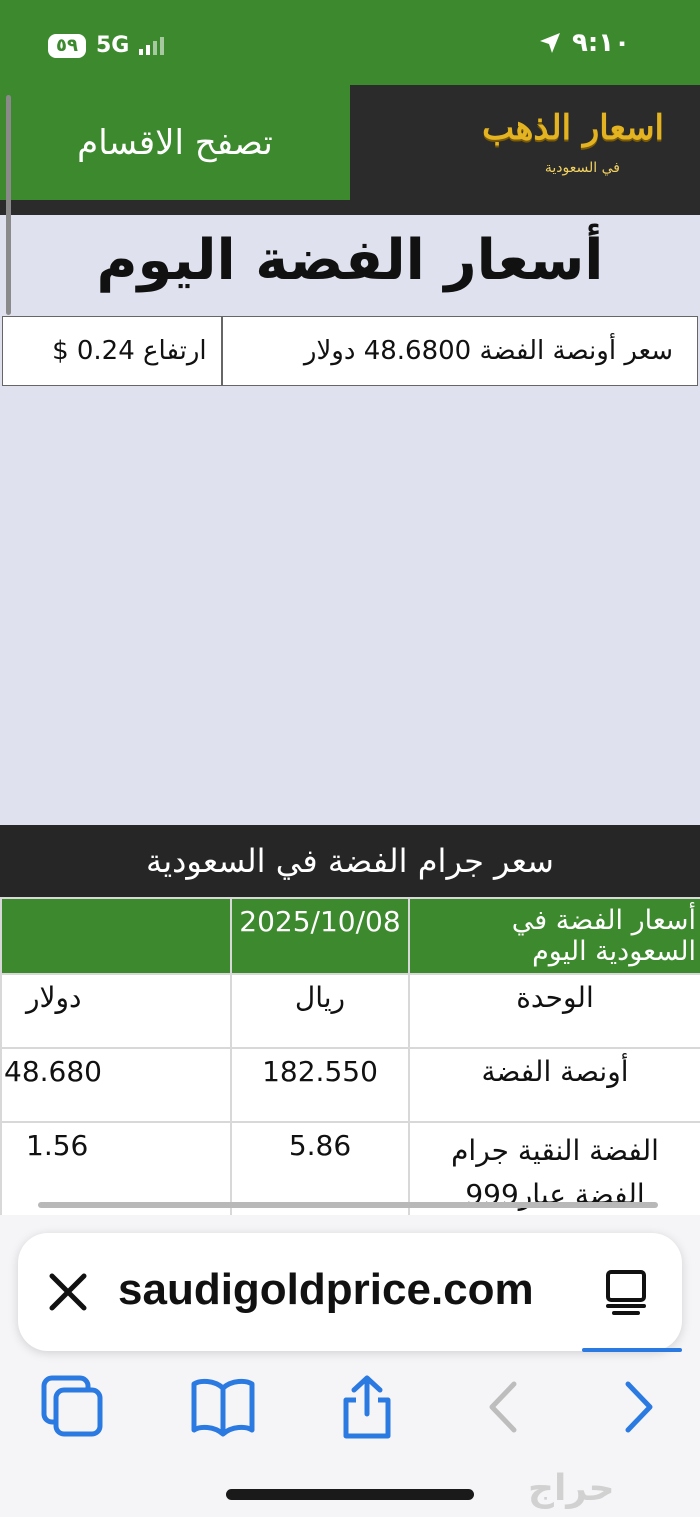 This screenshot has width=700, height=1517. Describe the element at coordinates (175, 142) in the screenshot. I see `browse-sections-button: تصفح الاقسام` at that location.